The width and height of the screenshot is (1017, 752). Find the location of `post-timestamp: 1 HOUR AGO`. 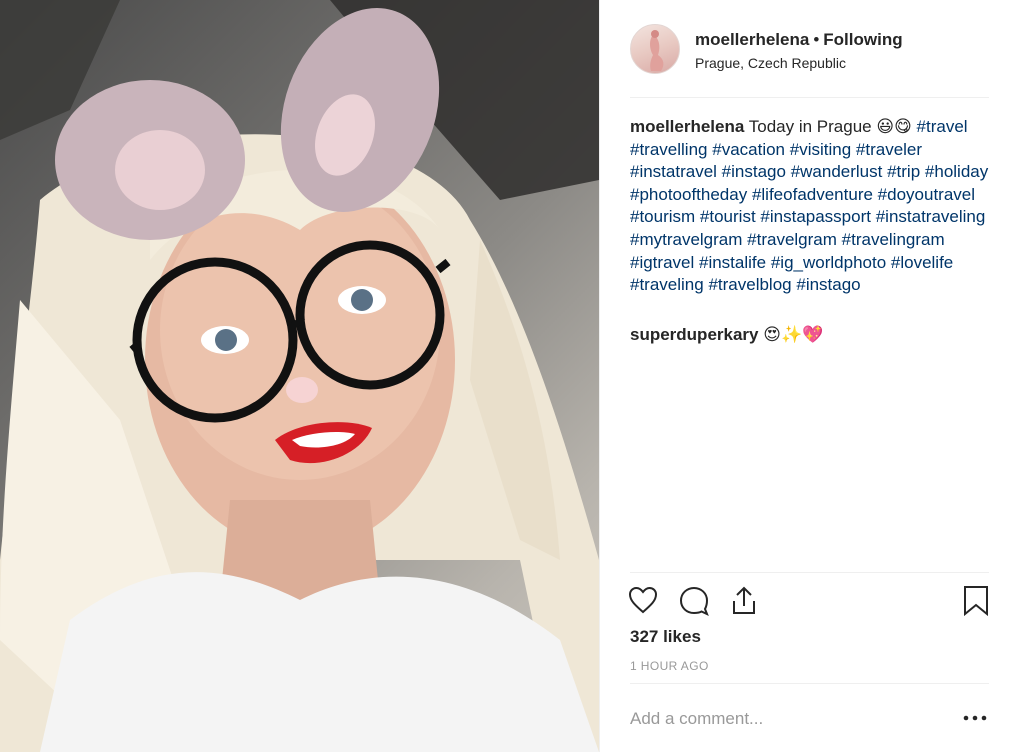

post-timestamp: 1 HOUR AGO is located at coordinates (669, 666).